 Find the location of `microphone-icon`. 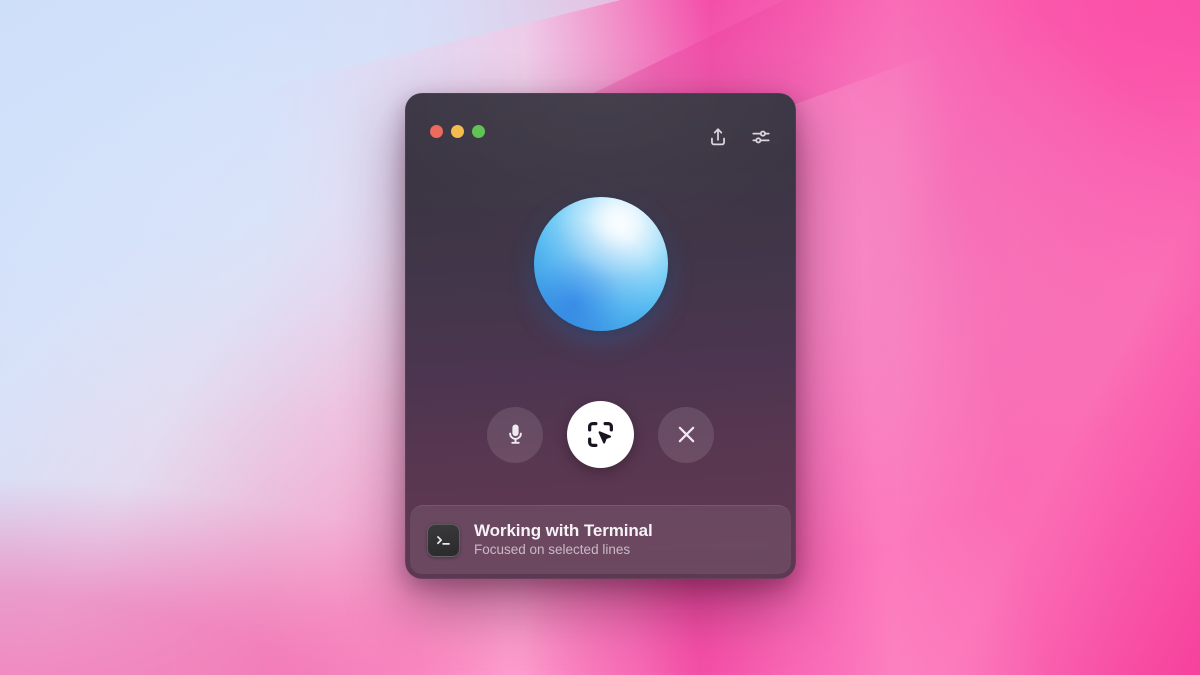

microphone-icon is located at coordinates (515, 434).